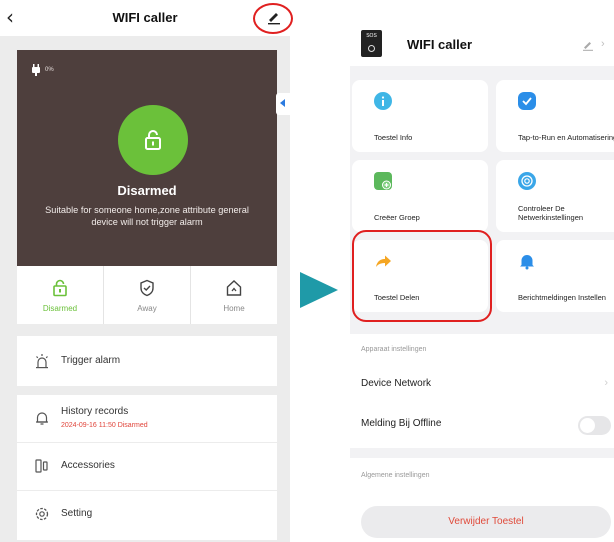 The width and height of the screenshot is (614, 542). Describe the element at coordinates (383, 101) in the screenshot. I see `info-icon` at that location.